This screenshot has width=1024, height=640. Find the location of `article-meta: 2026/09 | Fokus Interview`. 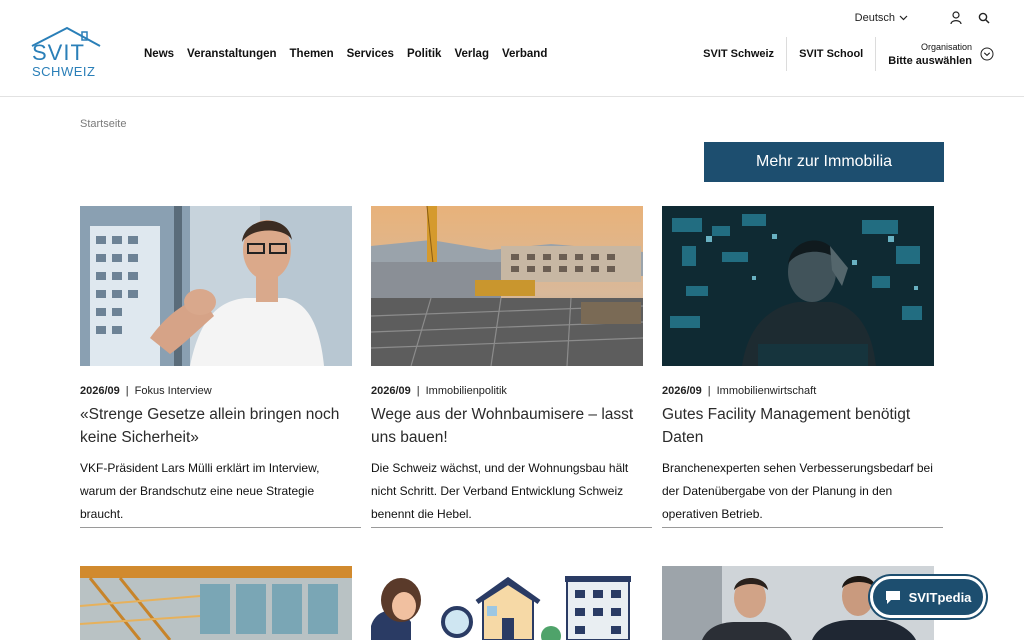

article-meta: 2026/09 | Fokus Interview is located at coordinates (216, 391).